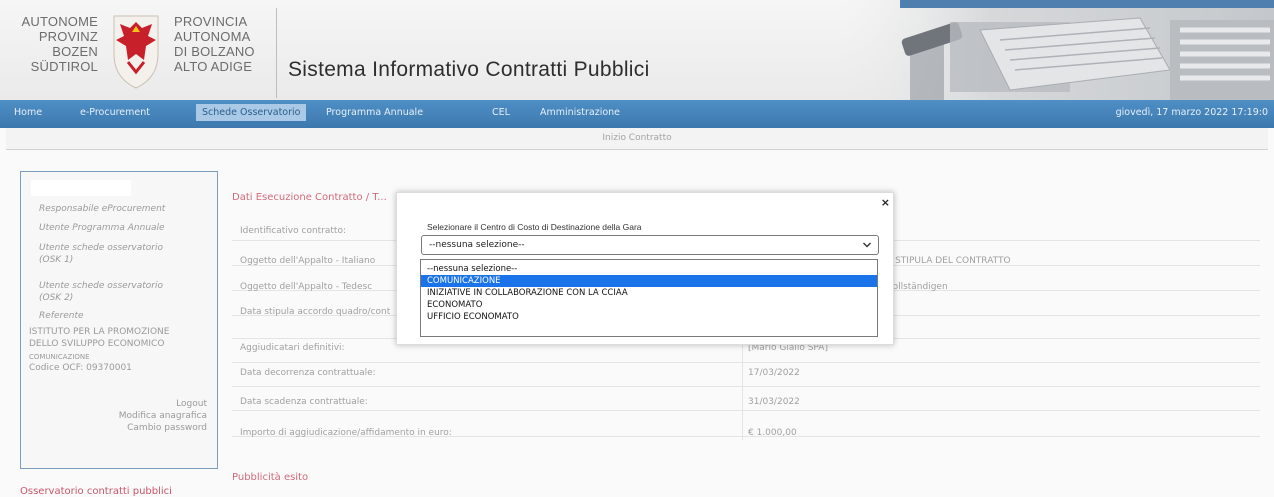  What do you see at coordinates (580, 112) in the screenshot?
I see `nav-amministrazione: Amministrazione` at bounding box center [580, 112].